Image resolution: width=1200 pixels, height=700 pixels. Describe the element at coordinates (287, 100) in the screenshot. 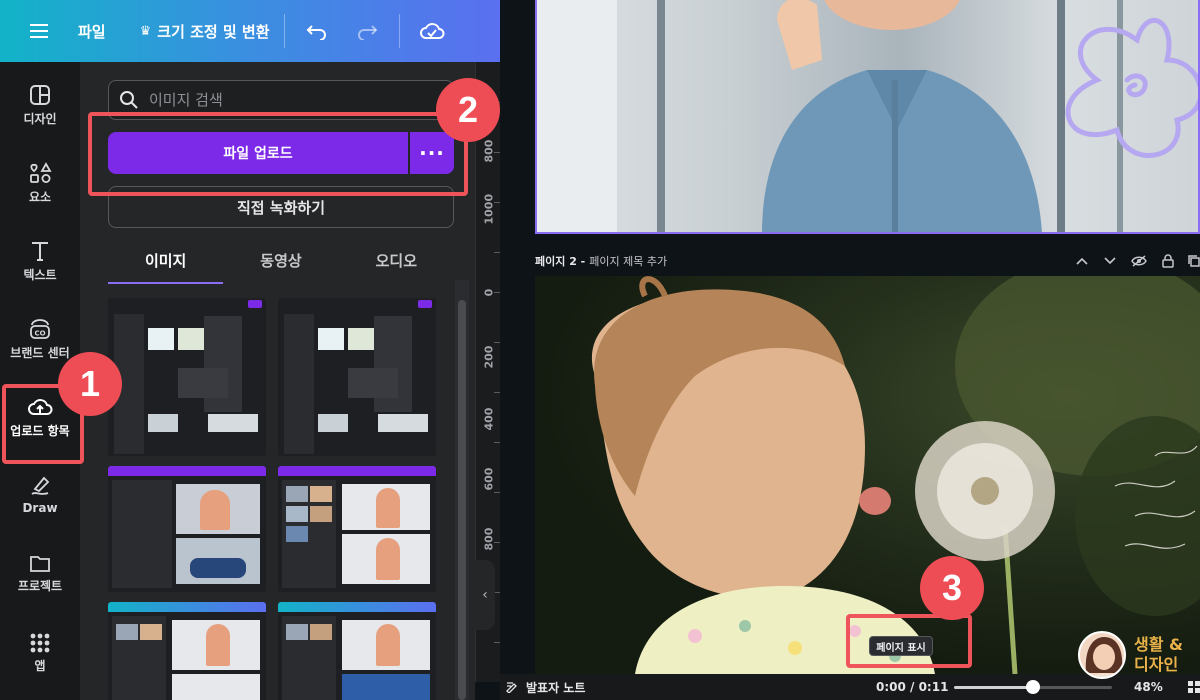

I see `search-input` at that location.